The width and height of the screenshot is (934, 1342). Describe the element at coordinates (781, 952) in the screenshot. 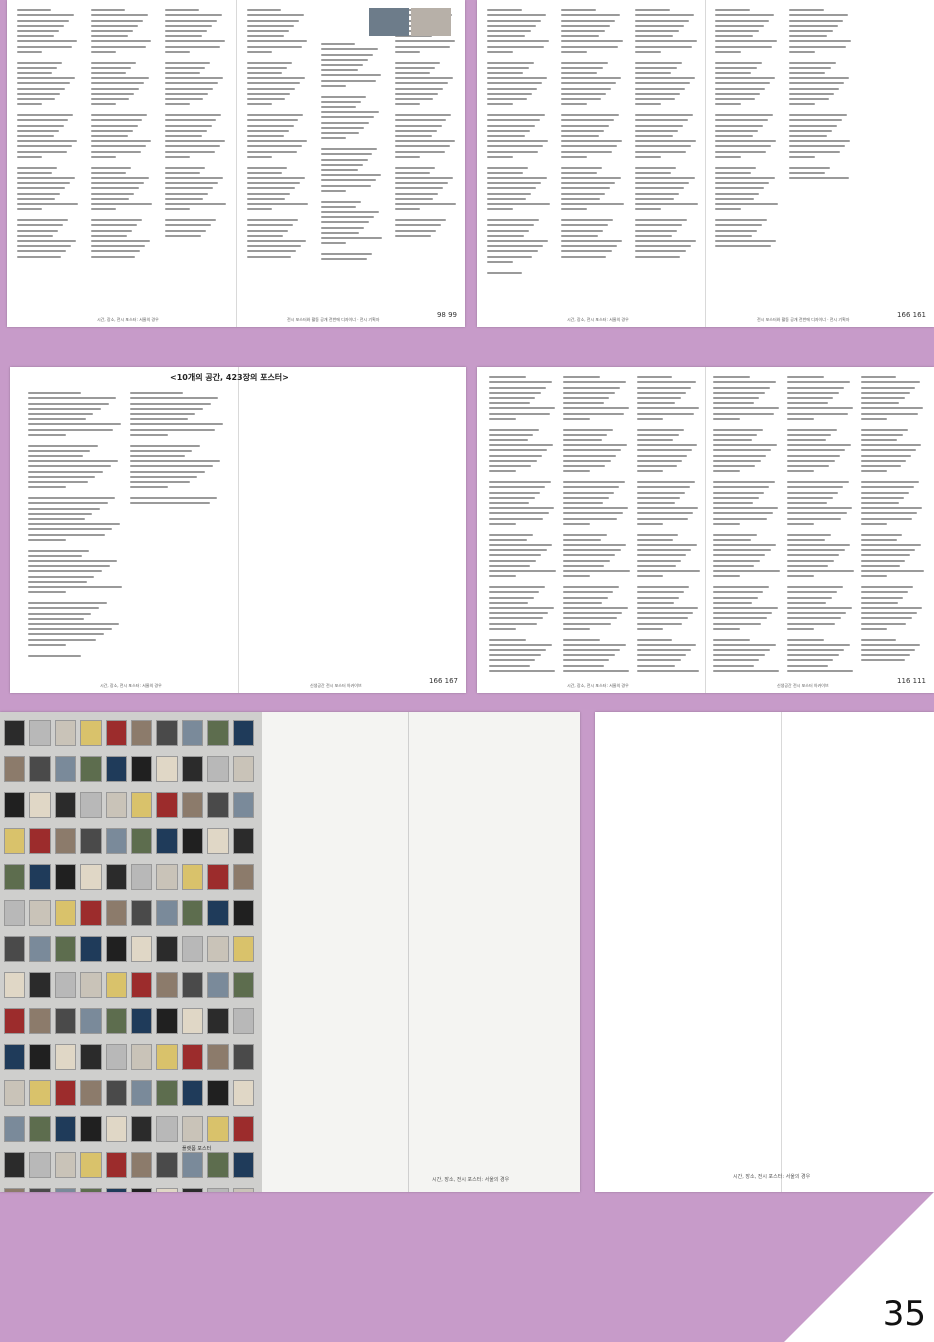

I see `gutter` at that location.